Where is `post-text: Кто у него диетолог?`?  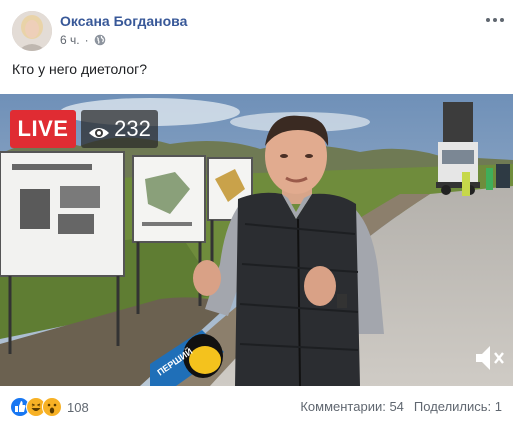
post-text: Кто у него диетолог? is located at coordinates (80, 69).